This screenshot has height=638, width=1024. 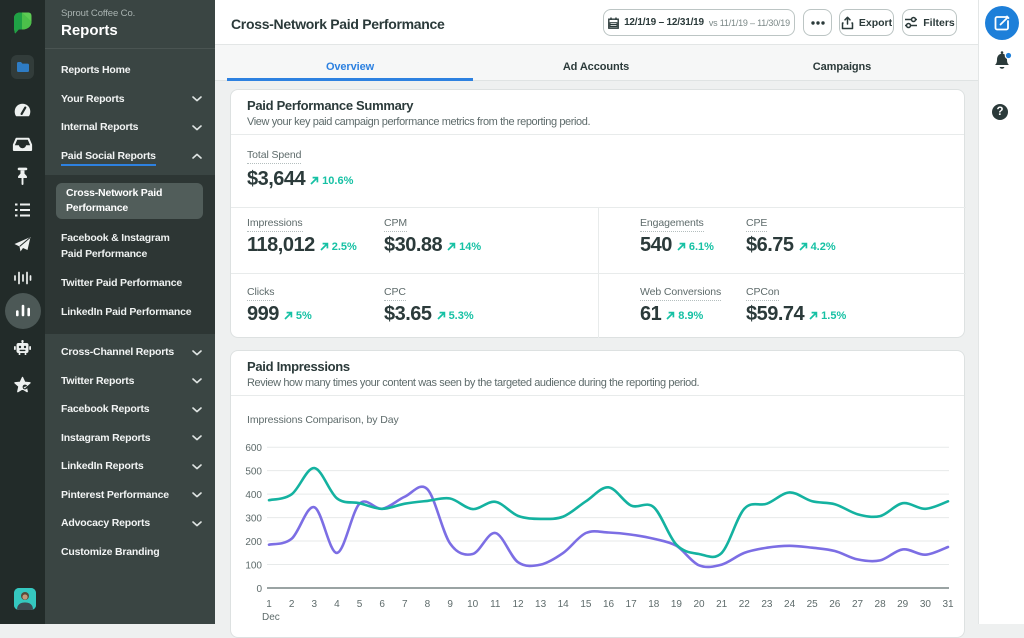 I want to click on svg-text: 5, so click(x=360, y=604).